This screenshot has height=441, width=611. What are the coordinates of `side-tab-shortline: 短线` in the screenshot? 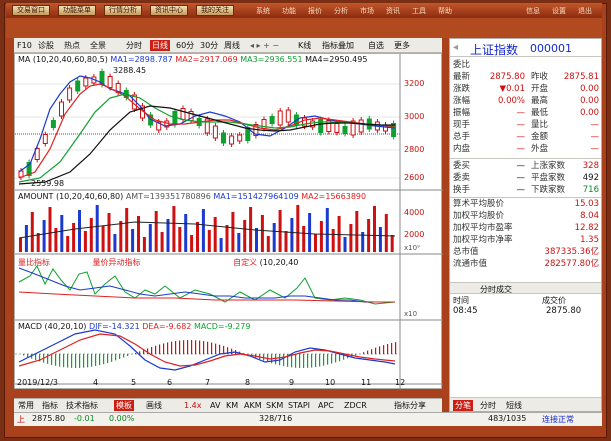 It's located at (514, 405).